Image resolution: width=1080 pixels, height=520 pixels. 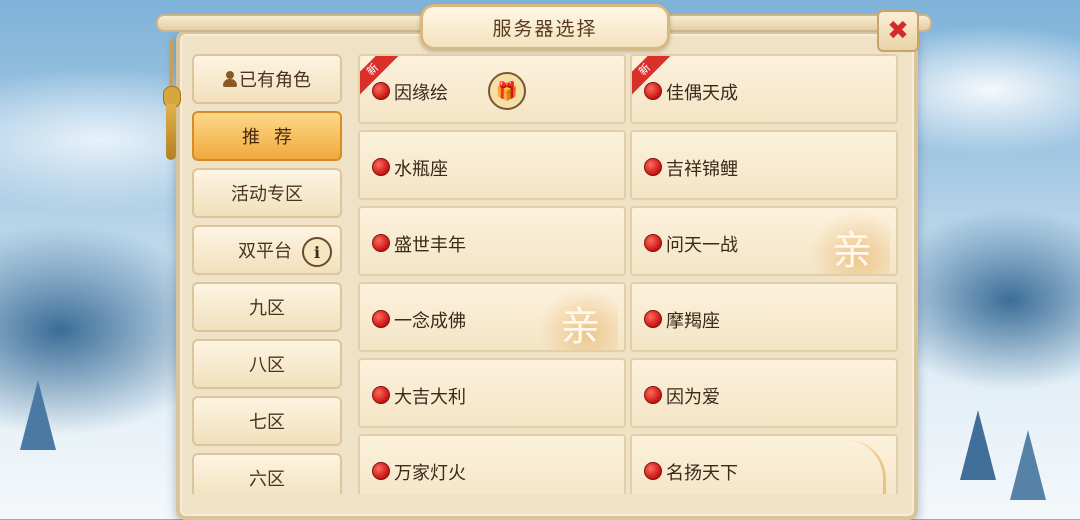 I want to click on server-item: 问天一战 亲, so click(x=764, y=241).